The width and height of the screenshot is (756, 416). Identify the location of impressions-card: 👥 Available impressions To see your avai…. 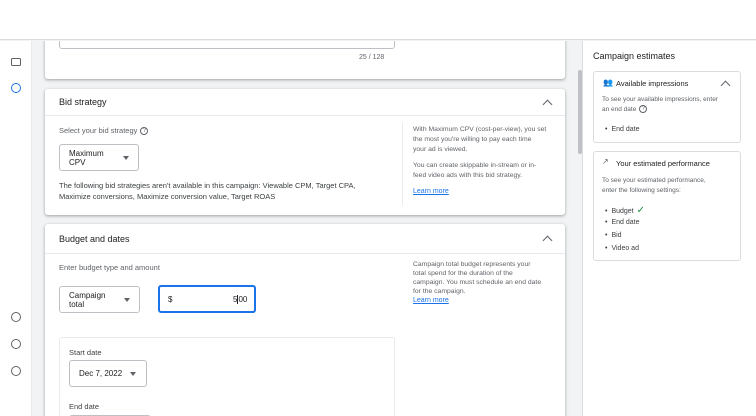
(667, 107).